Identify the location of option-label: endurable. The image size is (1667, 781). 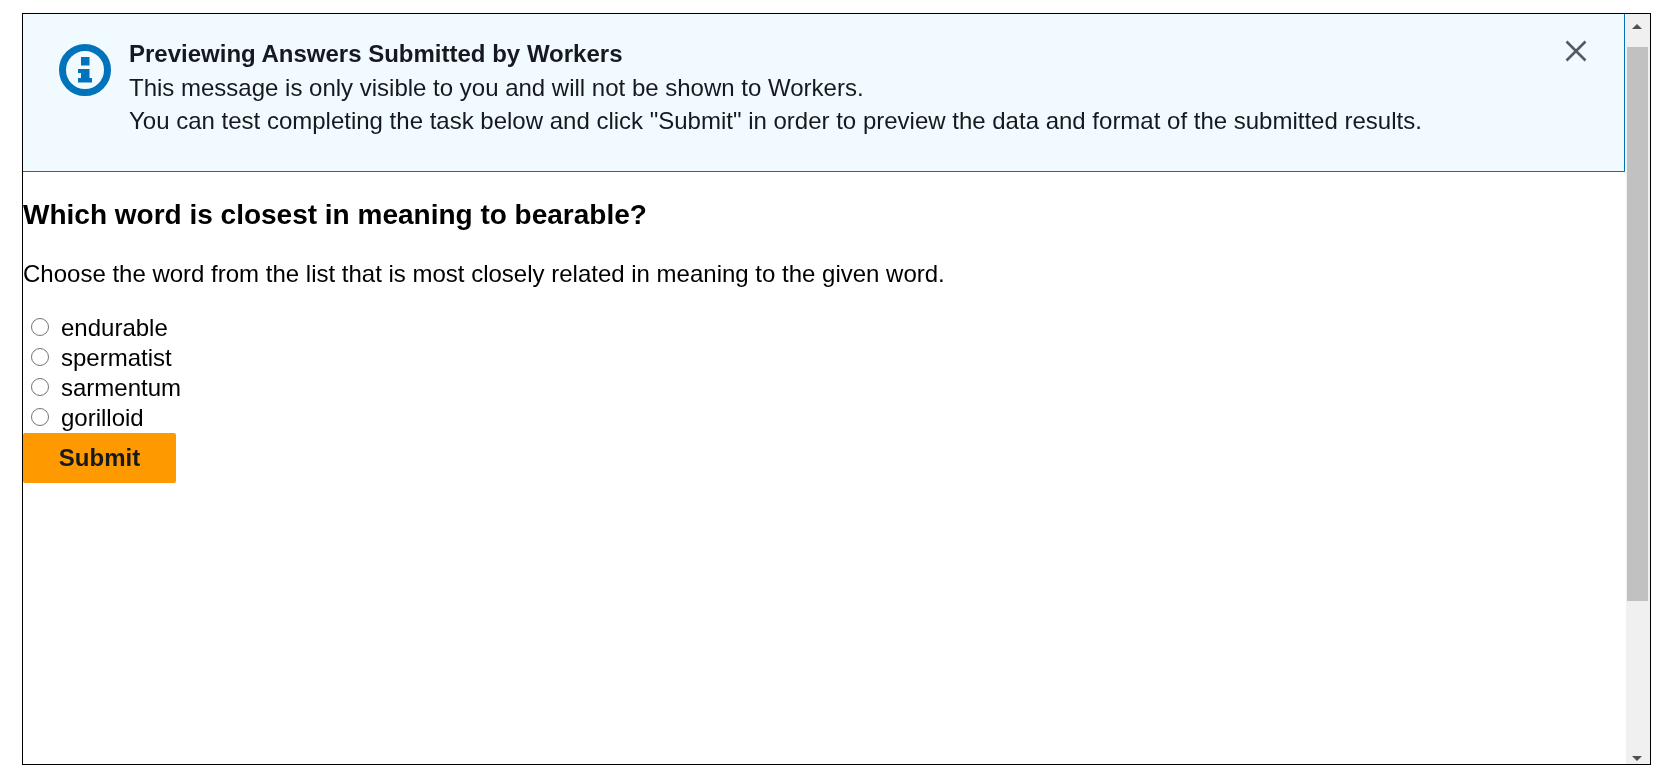
(114, 327).